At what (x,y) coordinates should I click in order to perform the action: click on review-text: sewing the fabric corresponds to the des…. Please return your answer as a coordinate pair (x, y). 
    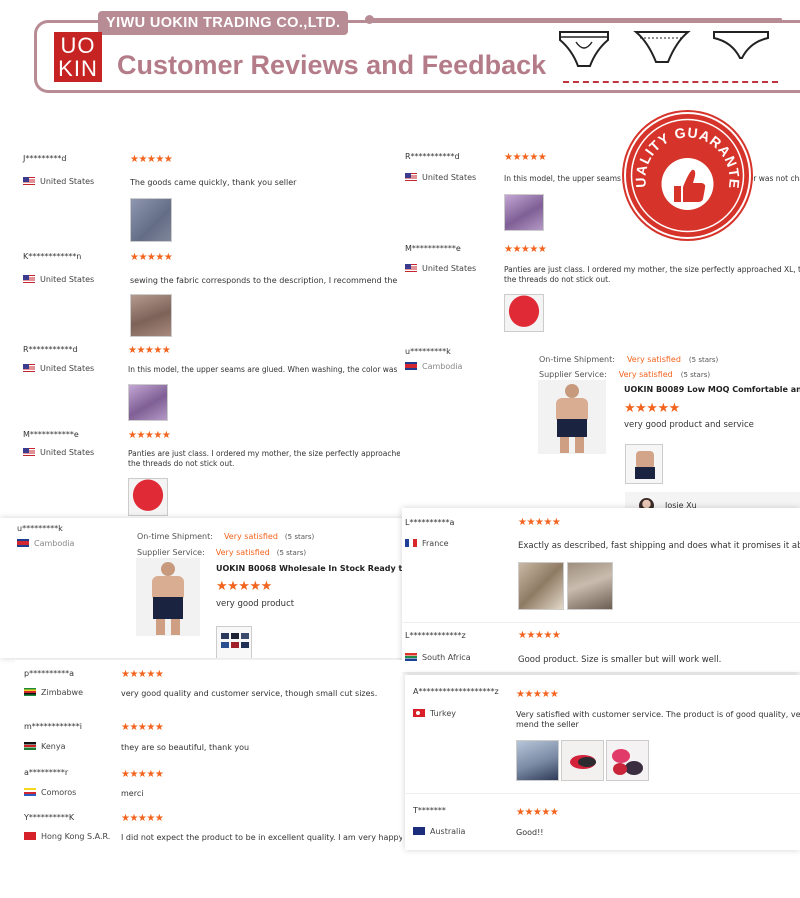
    Looking at the image, I should click on (266, 280).